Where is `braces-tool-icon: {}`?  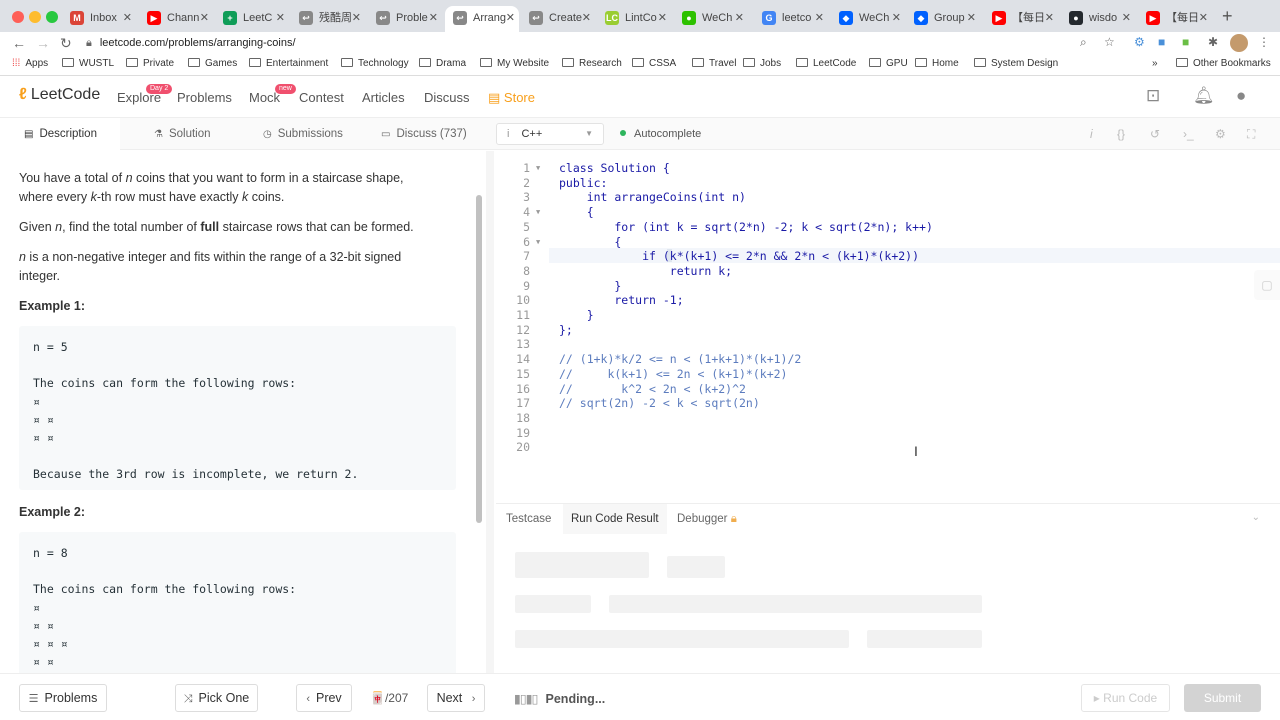 braces-tool-icon: {} is located at coordinates (1121, 134).